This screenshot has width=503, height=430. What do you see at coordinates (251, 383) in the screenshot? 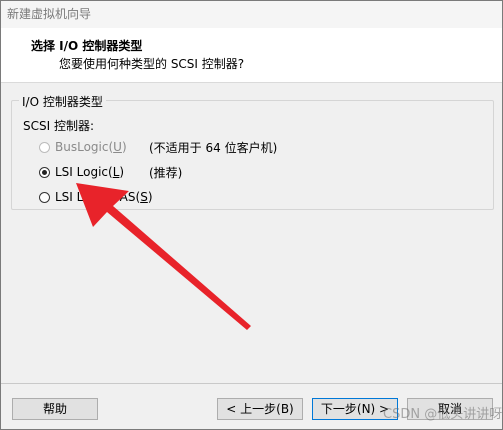
I see `footer-divider` at bounding box center [251, 383].